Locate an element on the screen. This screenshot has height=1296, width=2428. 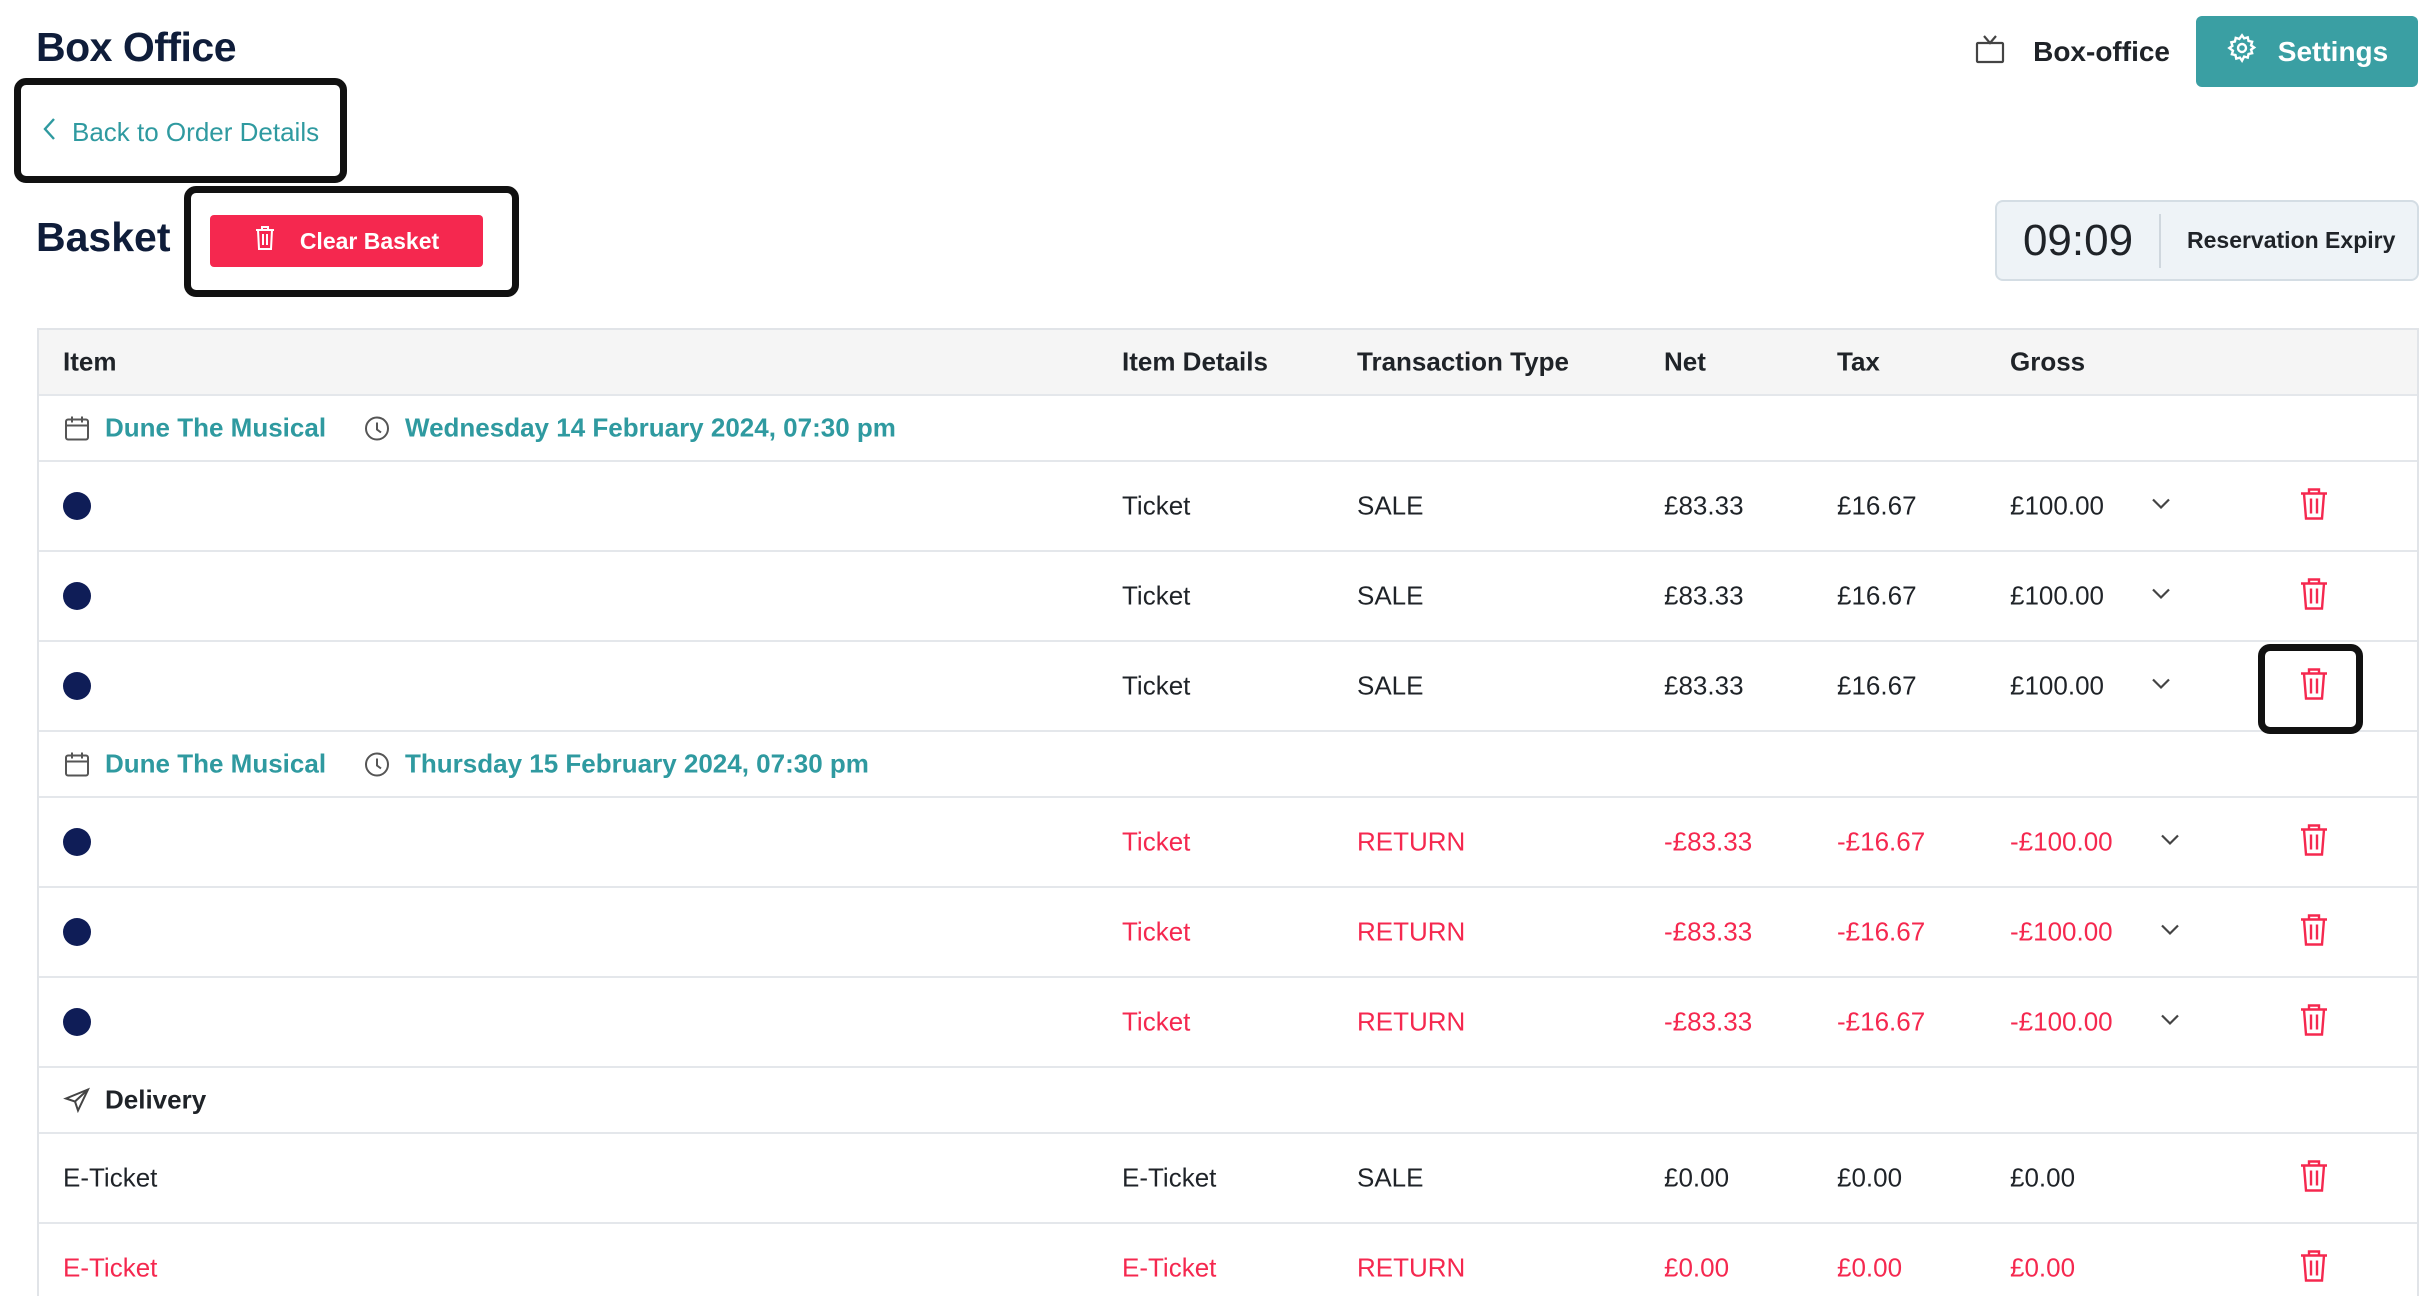
settings-label: Settings is located at coordinates (2333, 51).